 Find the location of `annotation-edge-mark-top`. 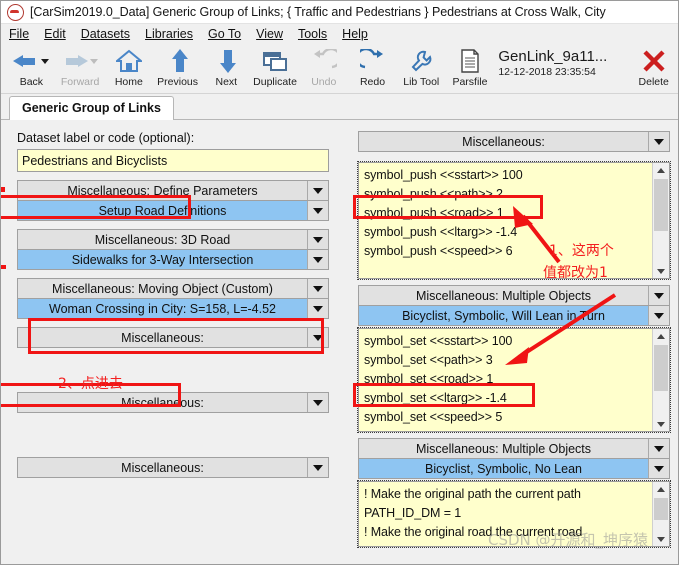

annotation-edge-mark-top is located at coordinates (3, 189).